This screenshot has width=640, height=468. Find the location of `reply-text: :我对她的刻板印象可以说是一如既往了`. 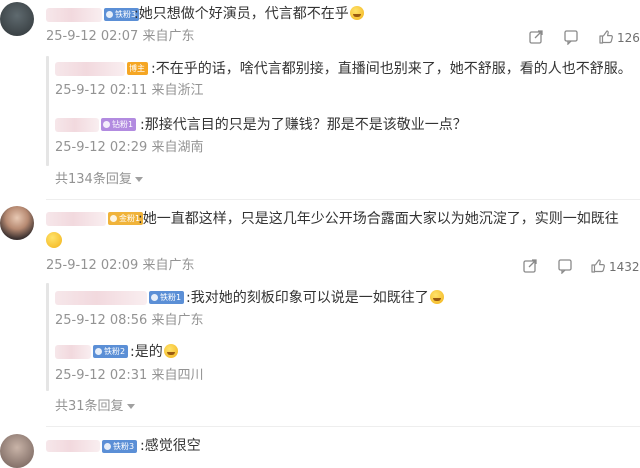

reply-text: :我对她的刻板印象可以说是一如既往了 is located at coordinates (315, 298).